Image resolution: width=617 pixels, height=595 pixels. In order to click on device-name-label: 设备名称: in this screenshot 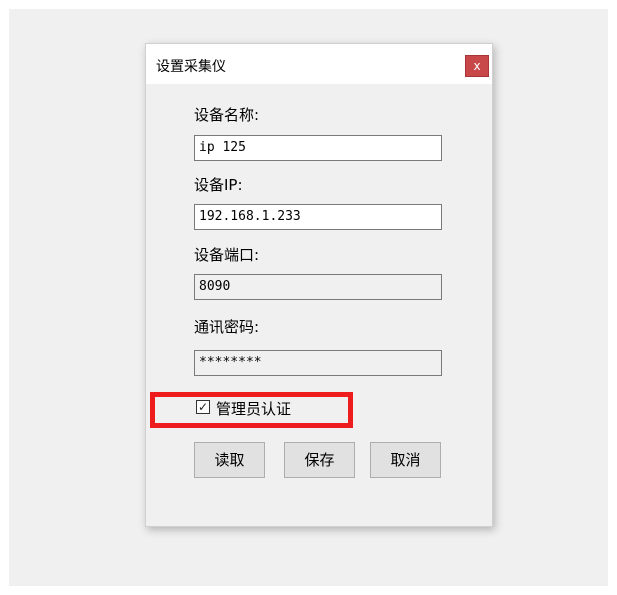, I will do `click(227, 115)`.